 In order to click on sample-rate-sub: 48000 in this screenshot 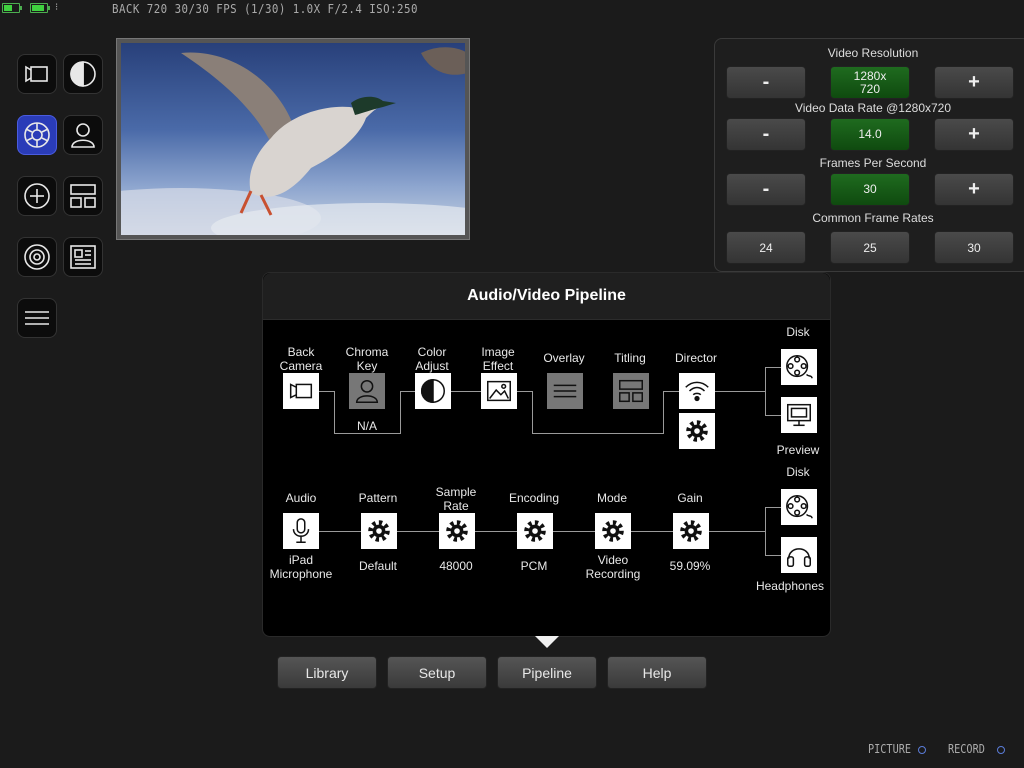, I will do `click(456, 566)`.